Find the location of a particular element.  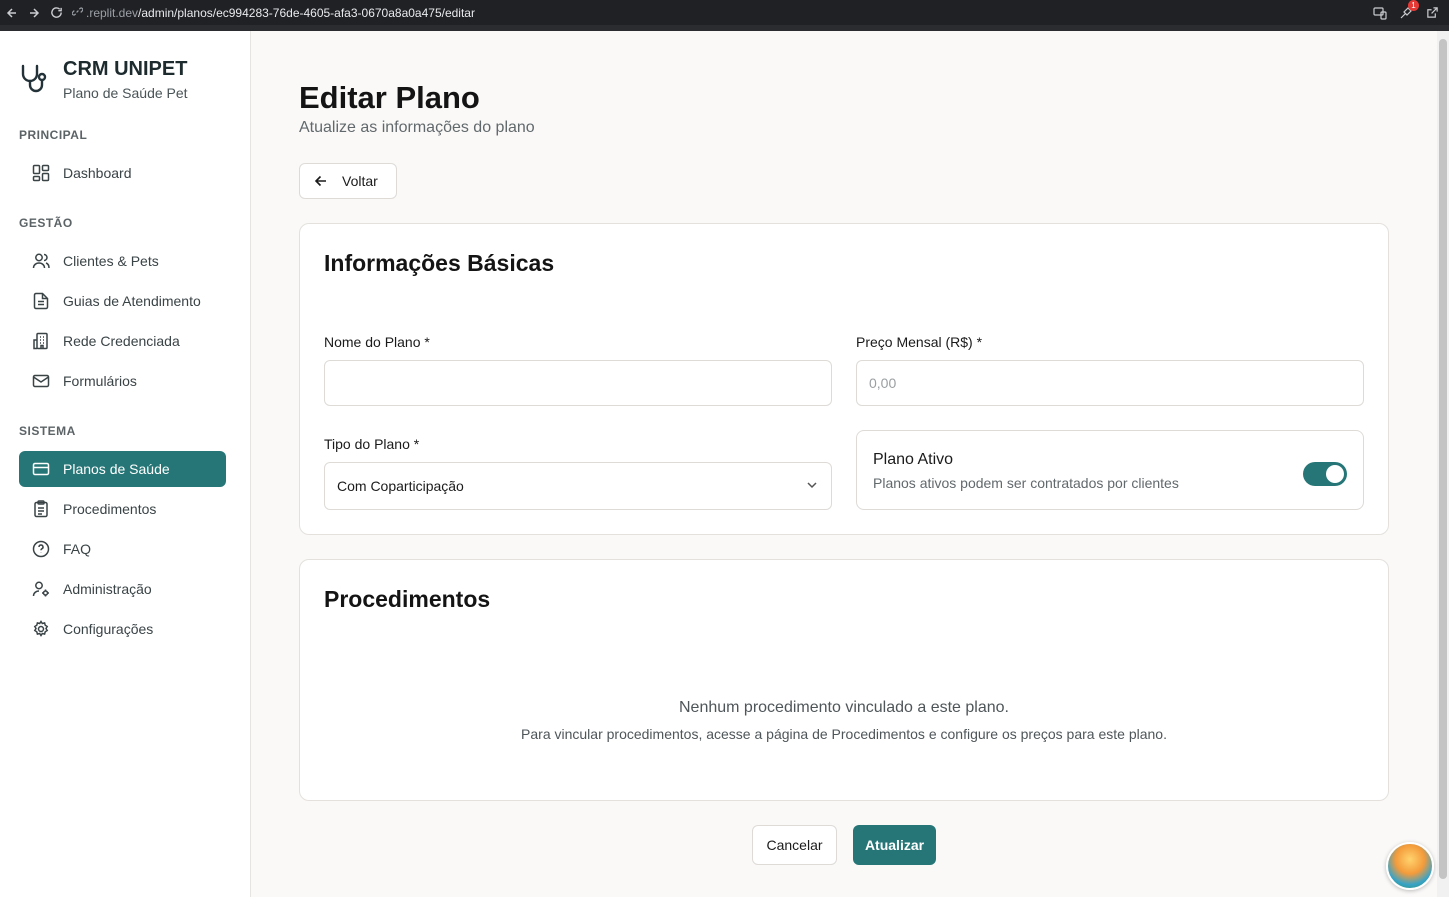

sidebar-item-label: Dashboard is located at coordinates (97, 173).